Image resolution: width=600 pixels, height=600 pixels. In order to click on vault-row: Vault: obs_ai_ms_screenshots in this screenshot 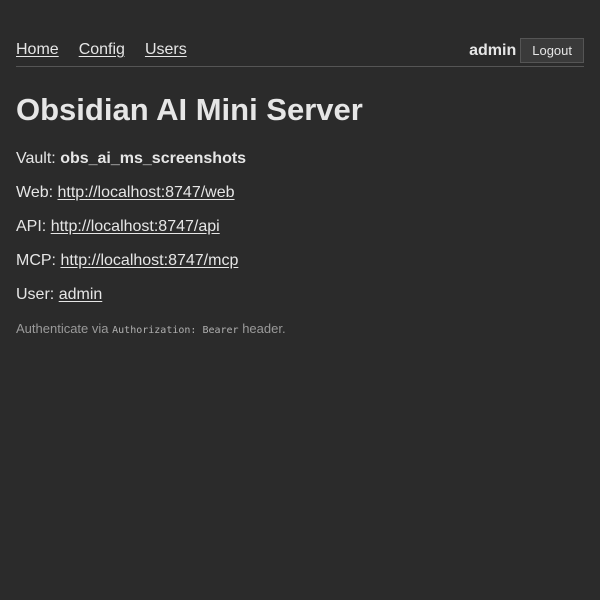, I will do `click(151, 159)`.